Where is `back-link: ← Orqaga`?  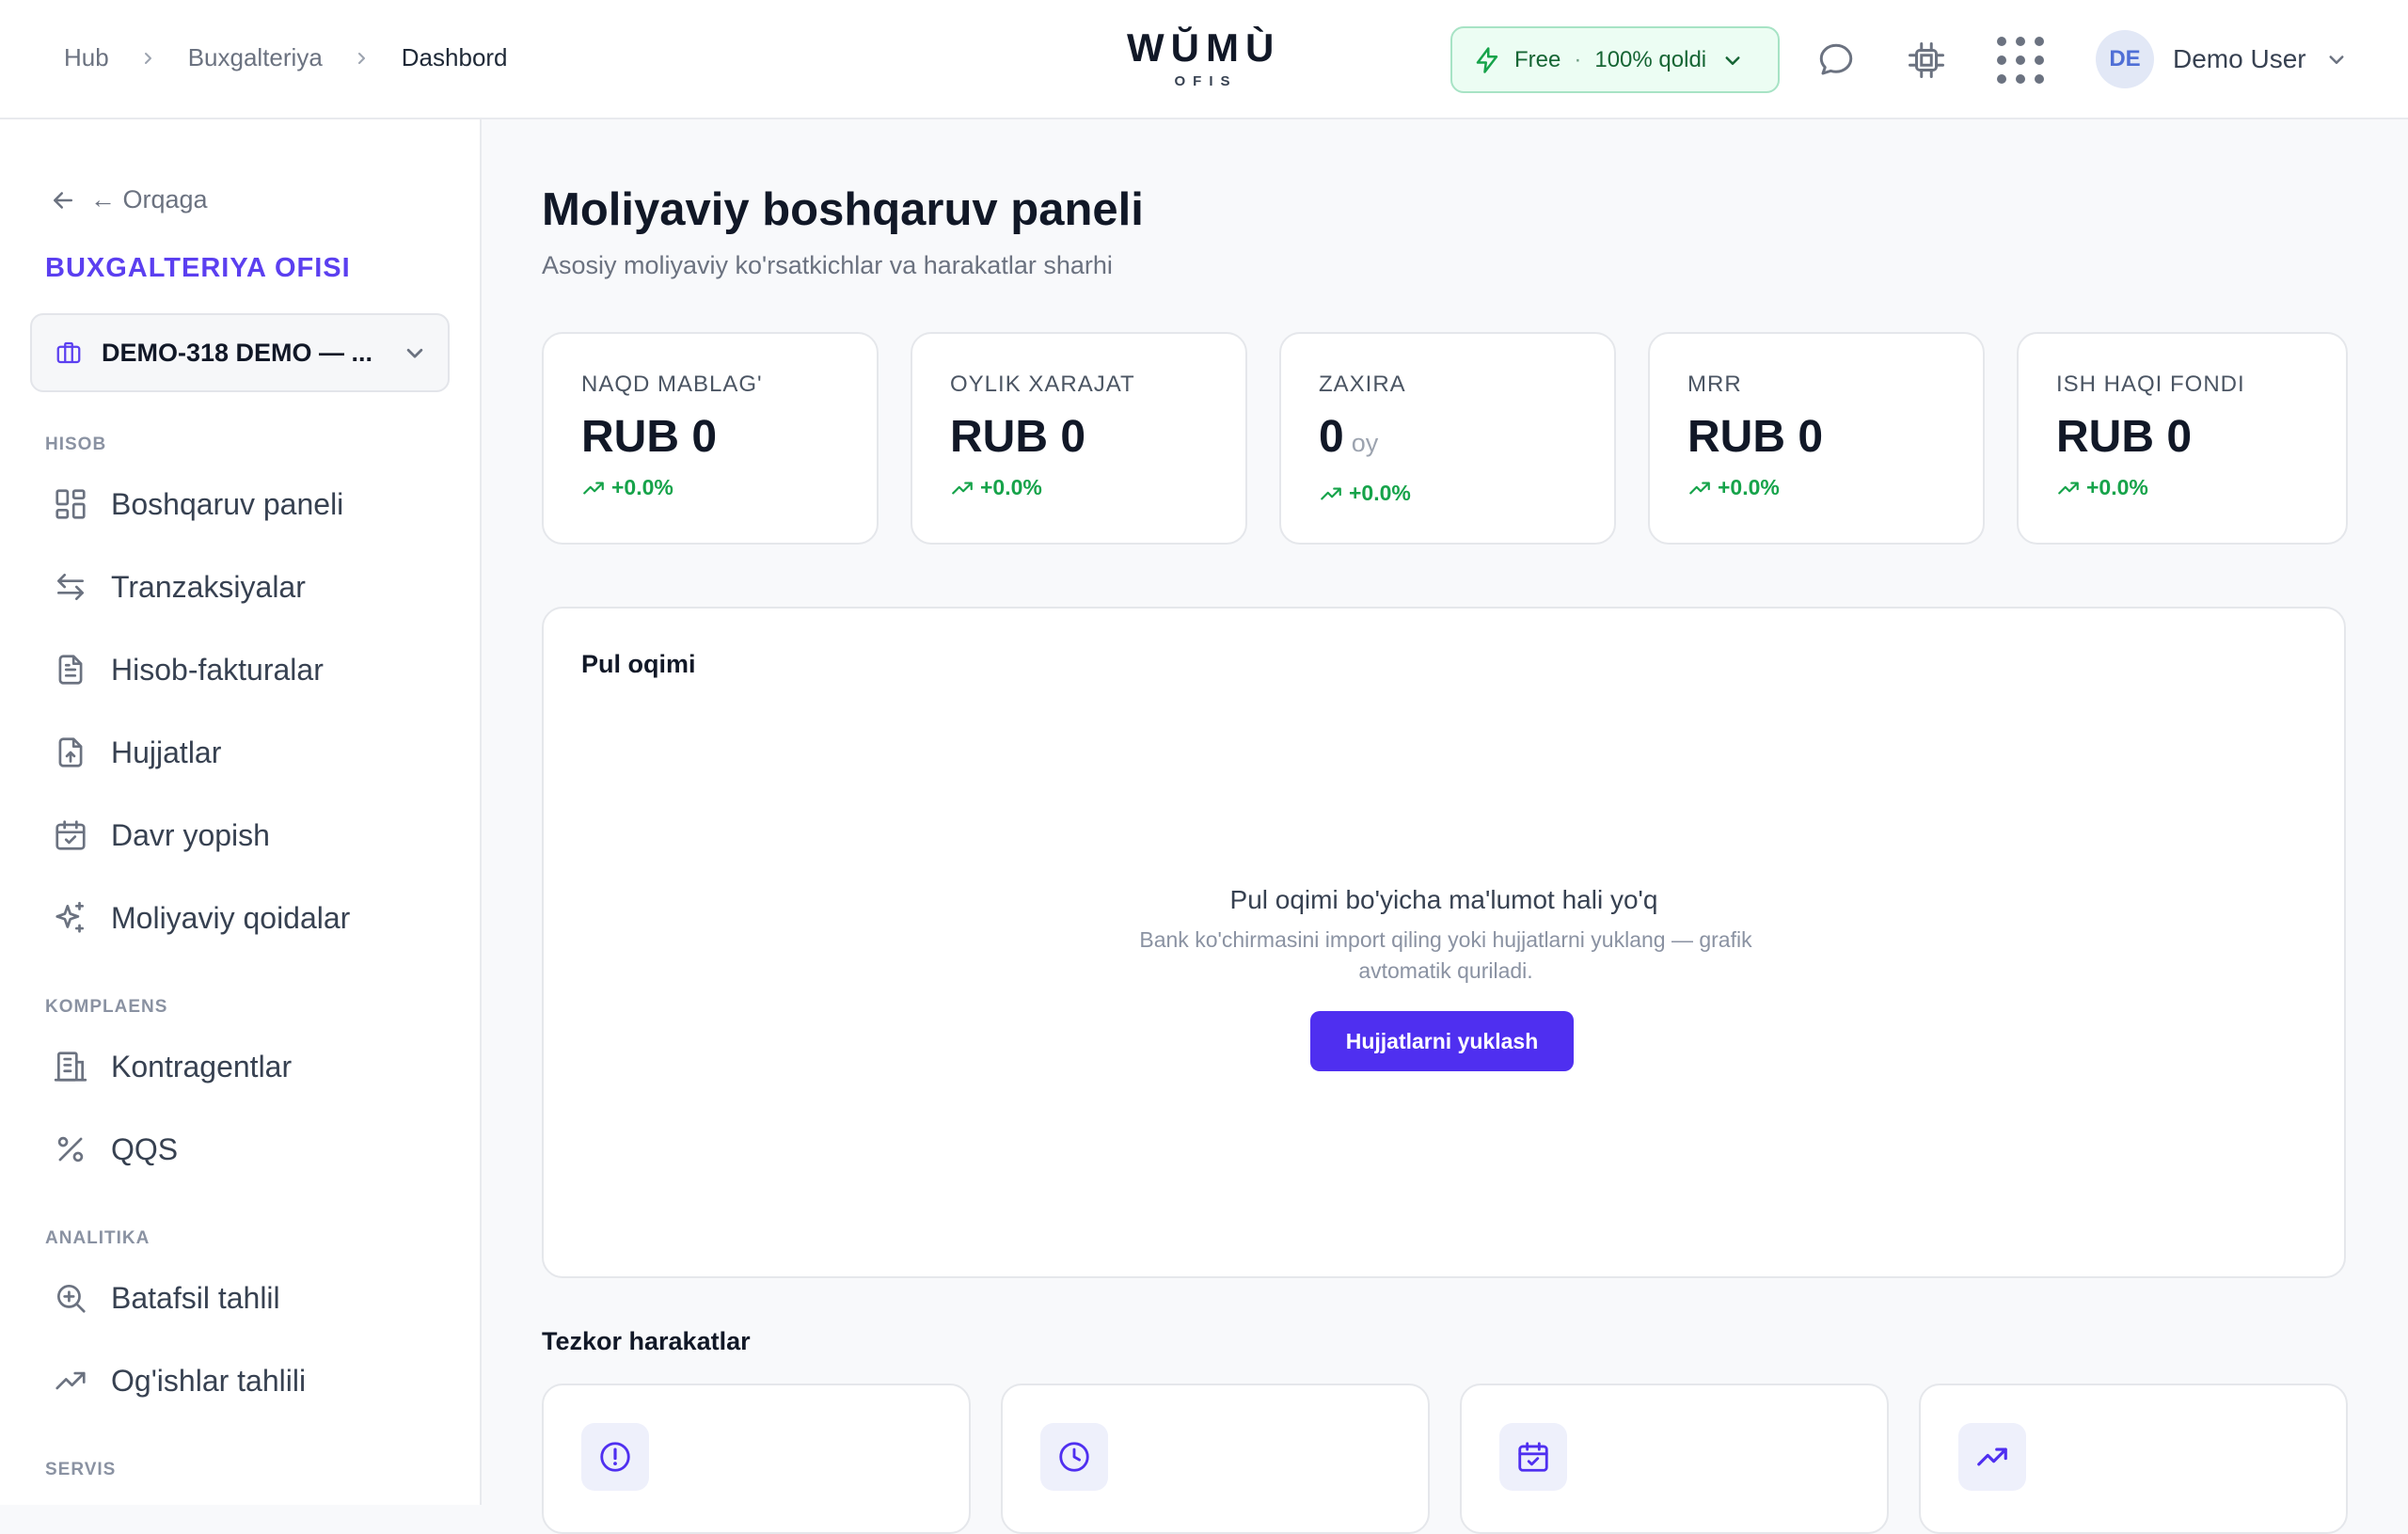
back-link: ← Orqaga is located at coordinates (128, 200).